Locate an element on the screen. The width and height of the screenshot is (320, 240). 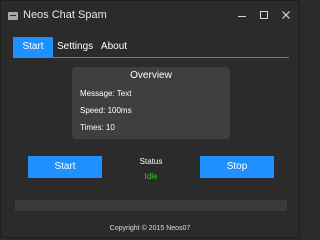
stop-button: Stop is located at coordinates (237, 167).